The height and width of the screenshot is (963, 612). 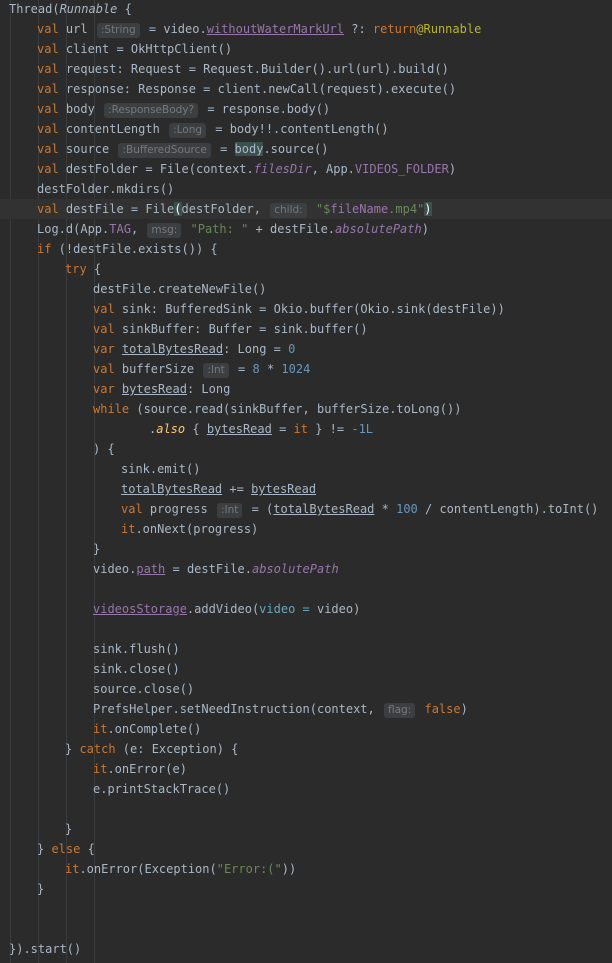 I want to click on code-token: "Path: ", so click(x=219, y=229).